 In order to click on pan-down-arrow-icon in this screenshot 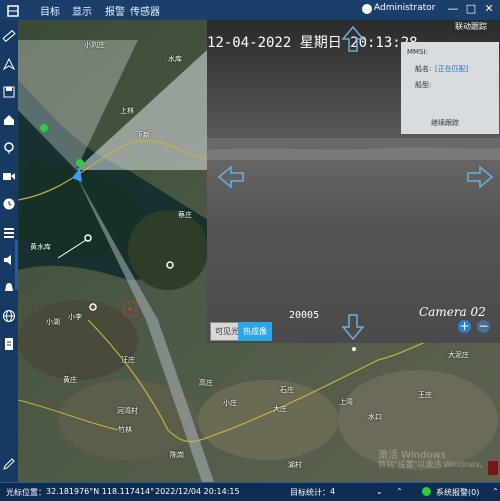, I will do `click(353, 327)`.